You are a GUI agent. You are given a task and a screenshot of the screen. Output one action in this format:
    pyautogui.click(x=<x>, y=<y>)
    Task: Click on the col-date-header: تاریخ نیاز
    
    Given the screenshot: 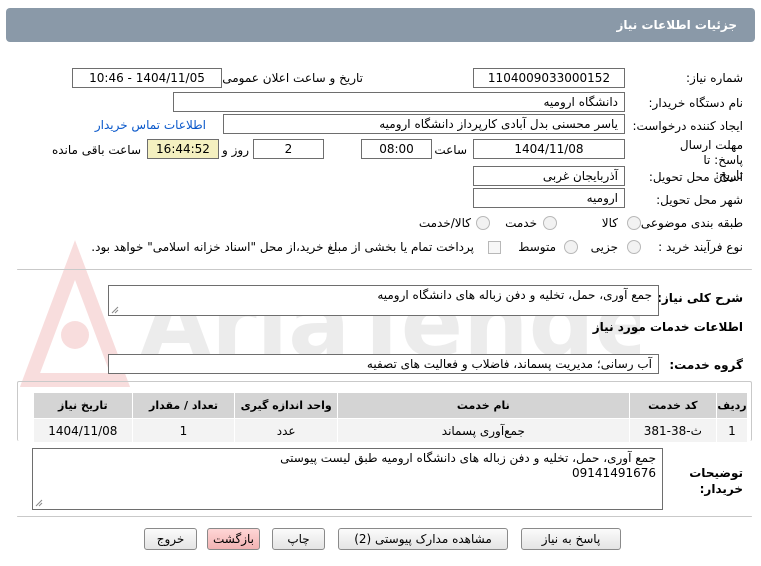 What is the action you would take?
    pyautogui.click(x=83, y=406)
    